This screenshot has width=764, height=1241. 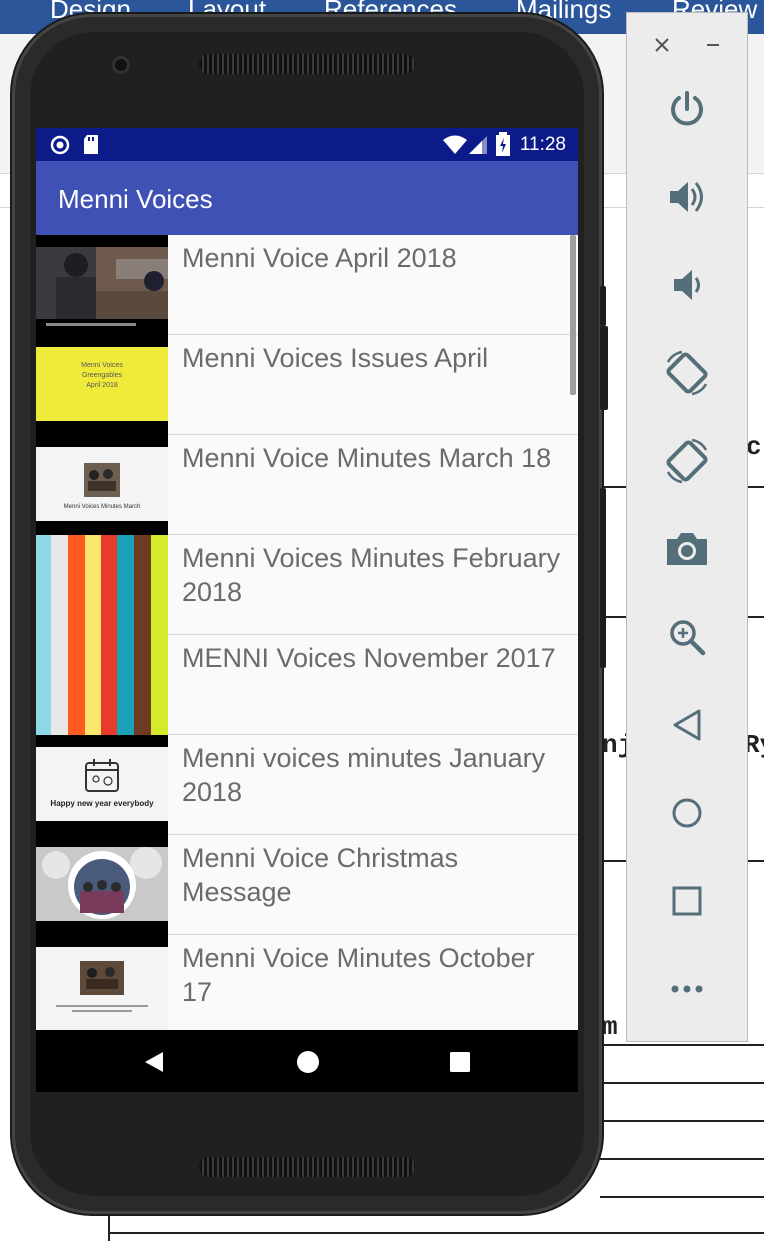 I want to click on yellow-slide-thumbnail: Menni Voices Greengables April 2018, so click(x=102, y=384).